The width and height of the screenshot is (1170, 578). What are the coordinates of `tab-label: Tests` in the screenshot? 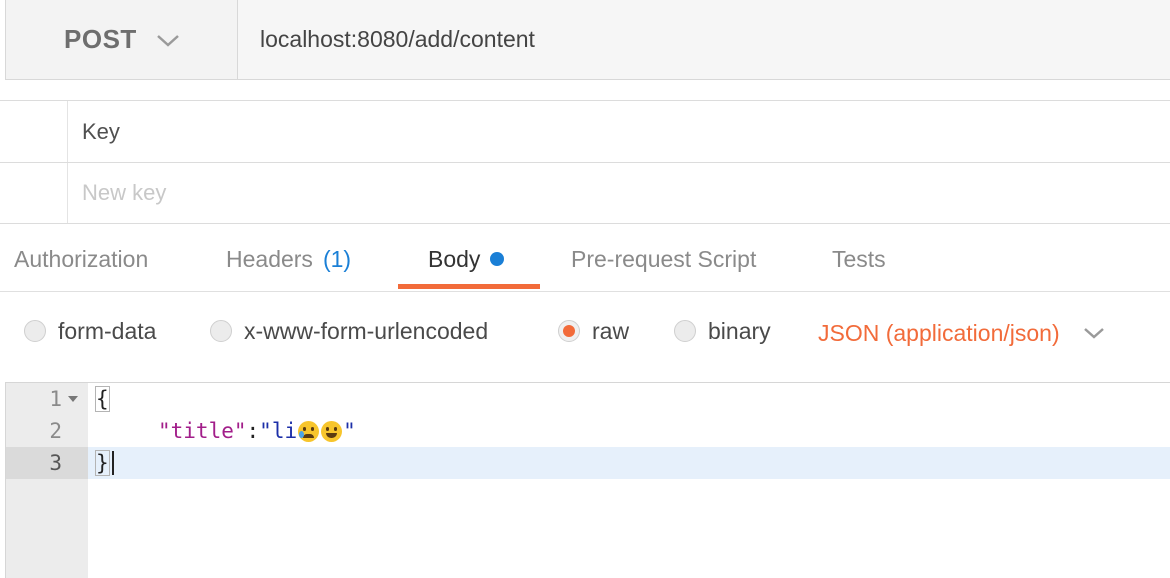 It's located at (859, 258).